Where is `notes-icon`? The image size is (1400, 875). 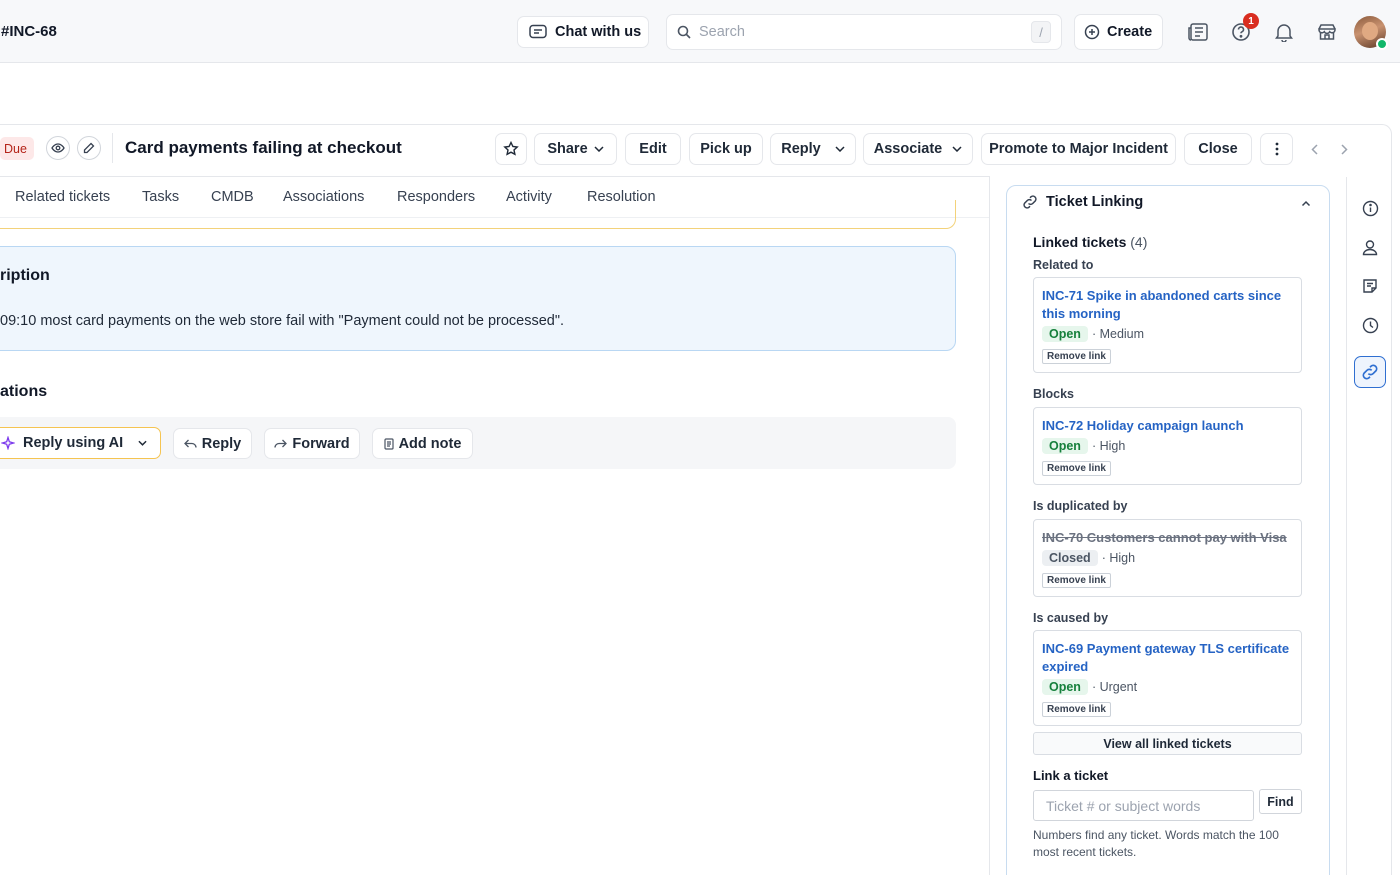 notes-icon is located at coordinates (1370, 286).